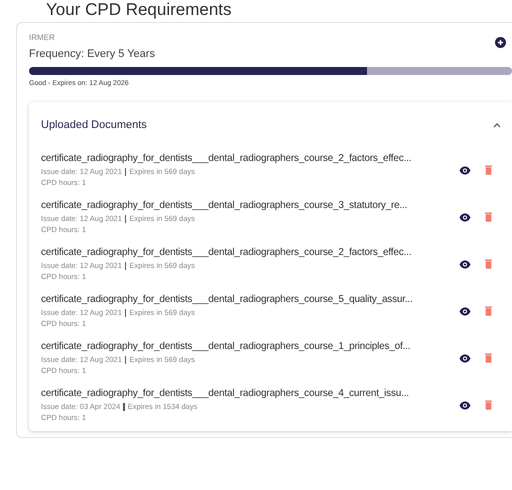 The width and height of the screenshot is (512, 490). What do you see at coordinates (94, 125) in the screenshot?
I see `panel-title: Uploaded Documents` at bounding box center [94, 125].